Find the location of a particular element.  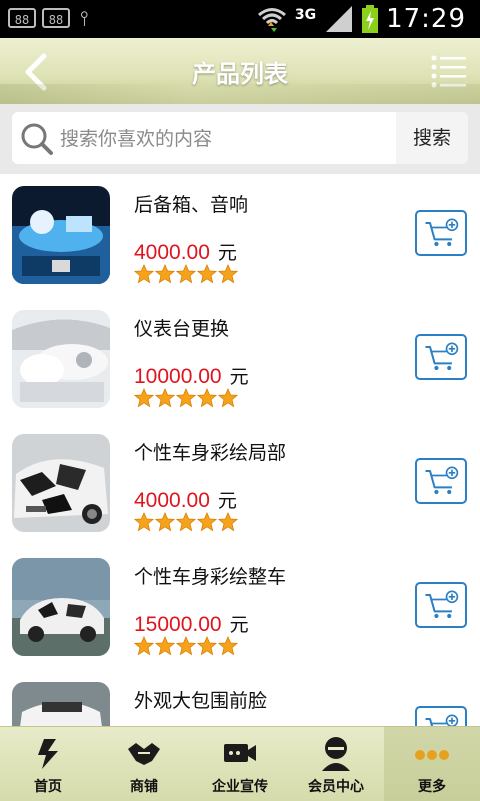

search-button: 搜索 is located at coordinates (432, 138).